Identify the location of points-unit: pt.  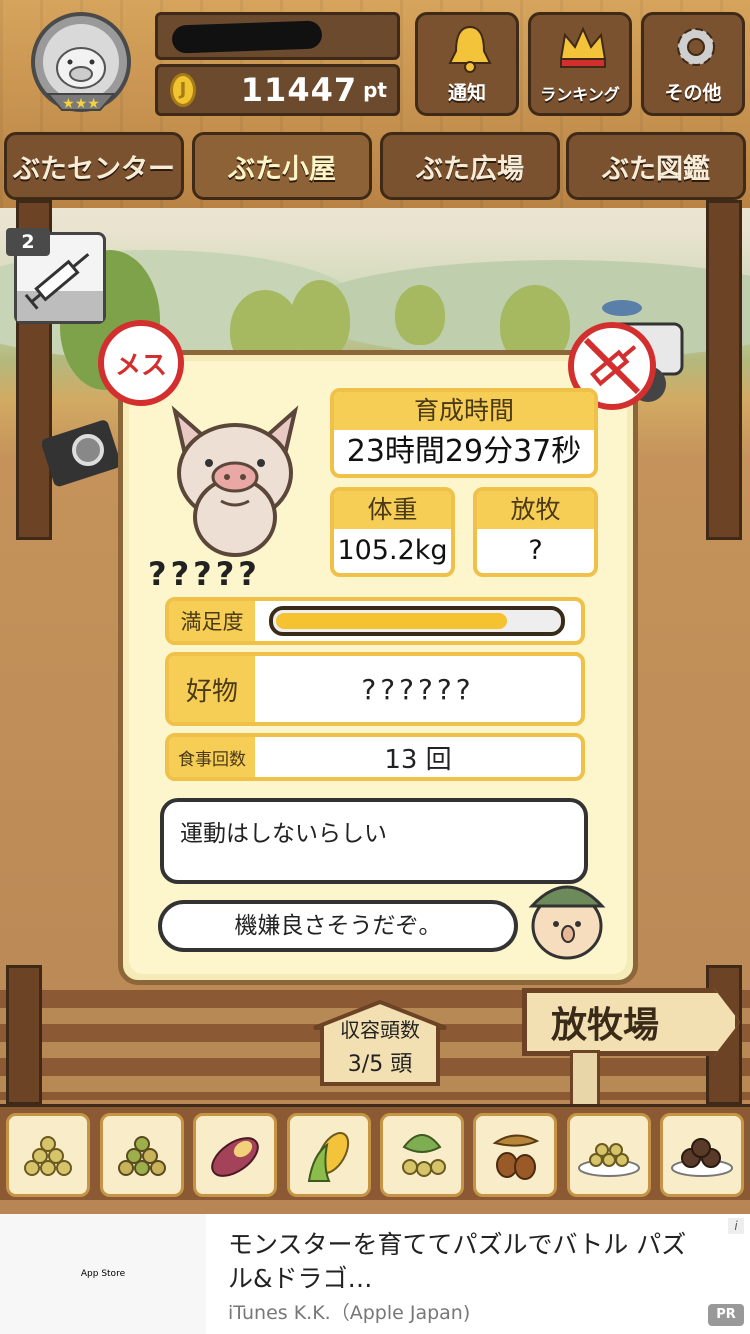
(375, 90).